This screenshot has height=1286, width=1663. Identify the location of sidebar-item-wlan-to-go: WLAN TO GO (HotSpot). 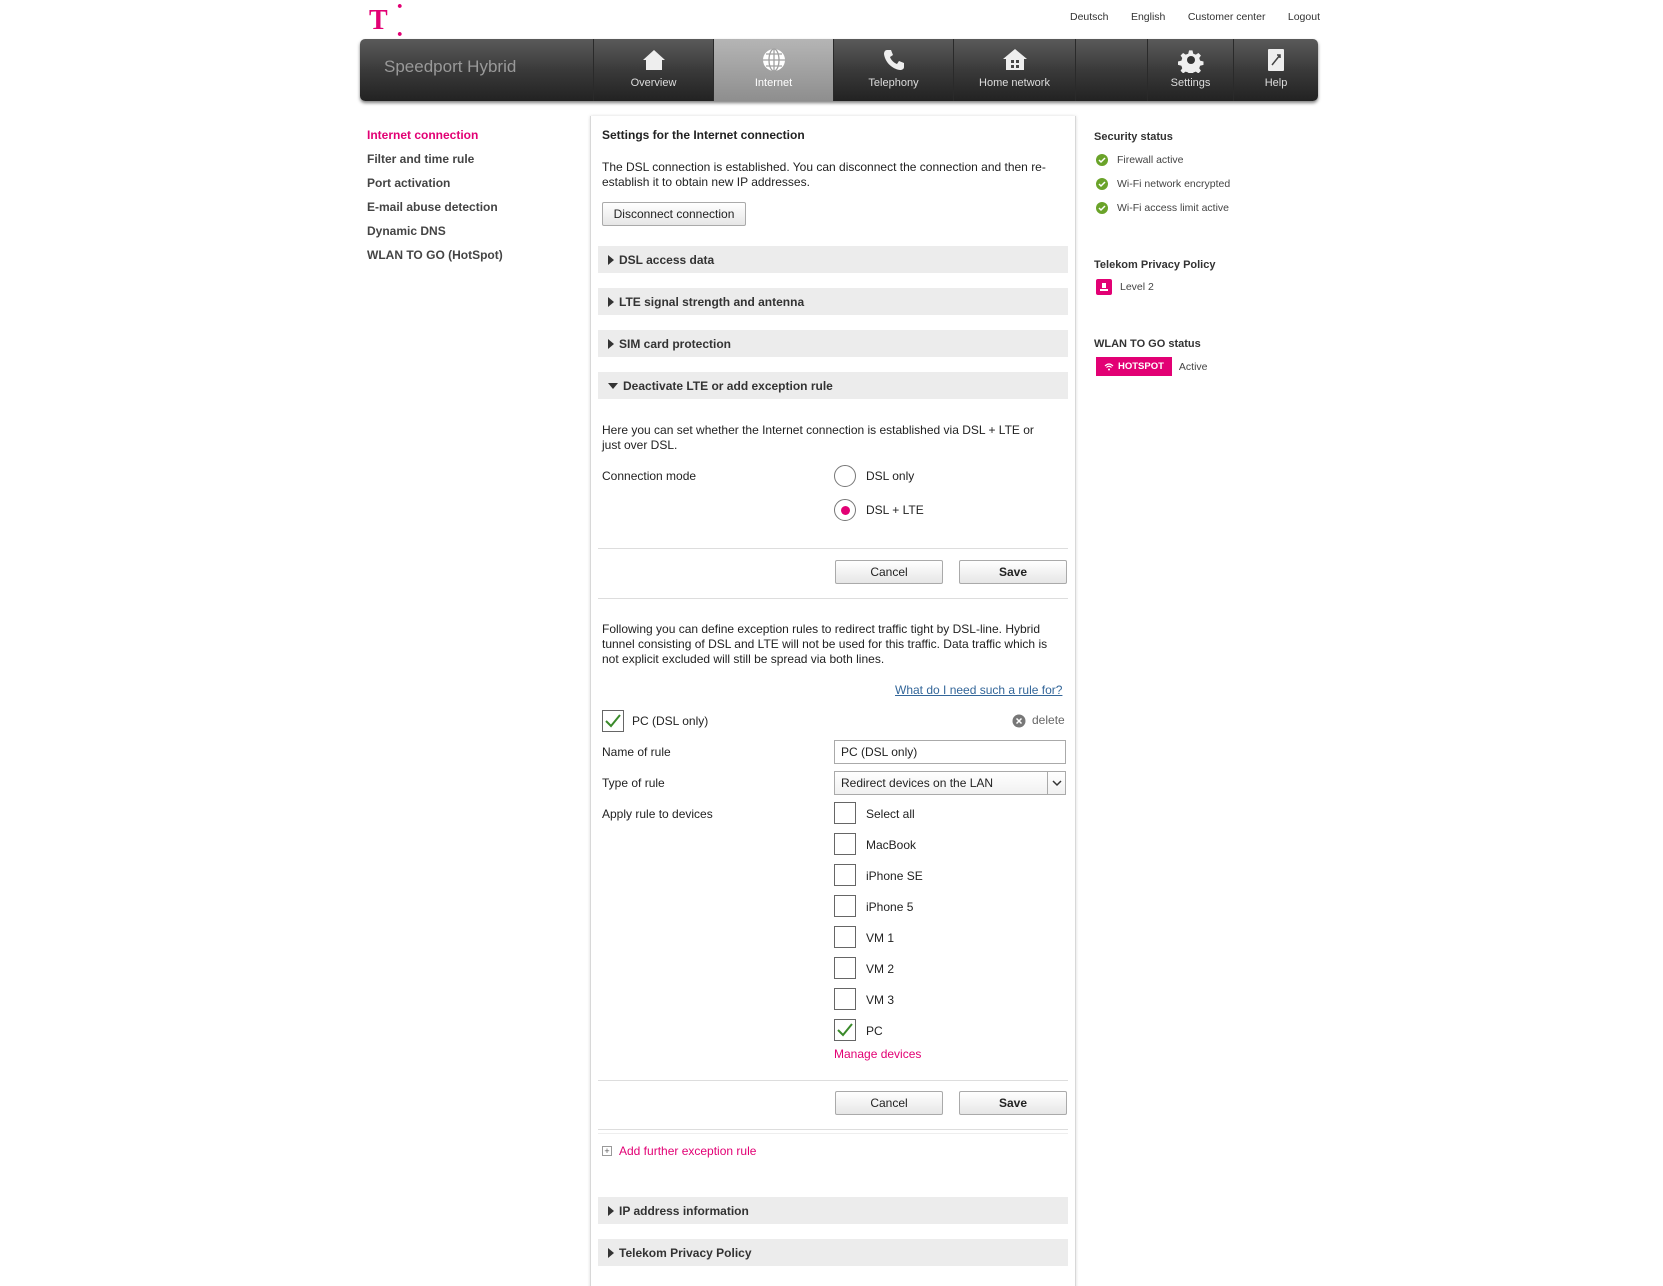
(467, 259).